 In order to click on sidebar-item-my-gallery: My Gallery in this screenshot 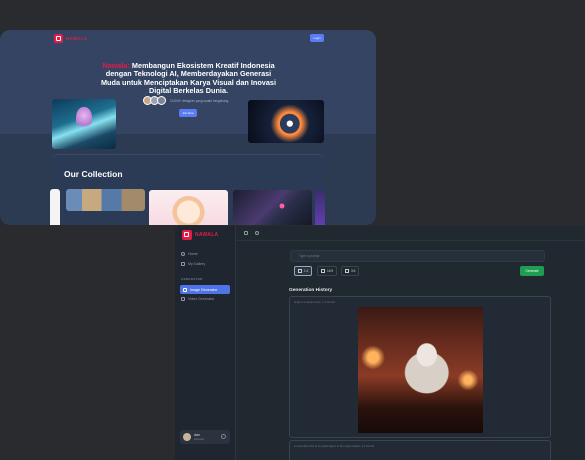, I will do `click(193, 264)`.